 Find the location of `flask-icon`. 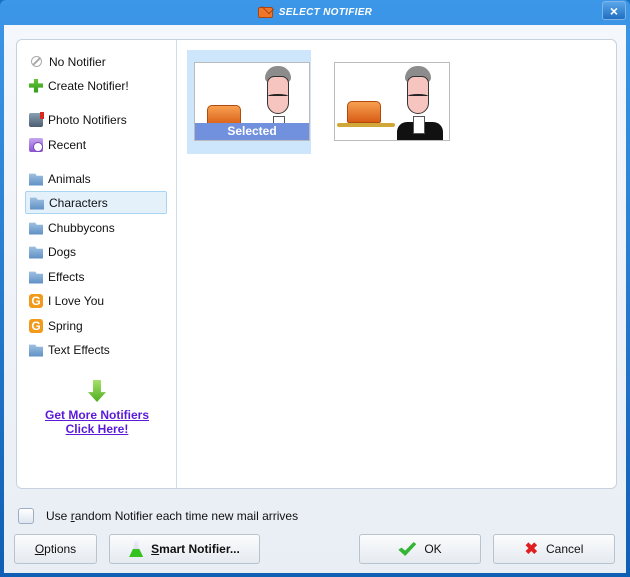

flask-icon is located at coordinates (136, 549).